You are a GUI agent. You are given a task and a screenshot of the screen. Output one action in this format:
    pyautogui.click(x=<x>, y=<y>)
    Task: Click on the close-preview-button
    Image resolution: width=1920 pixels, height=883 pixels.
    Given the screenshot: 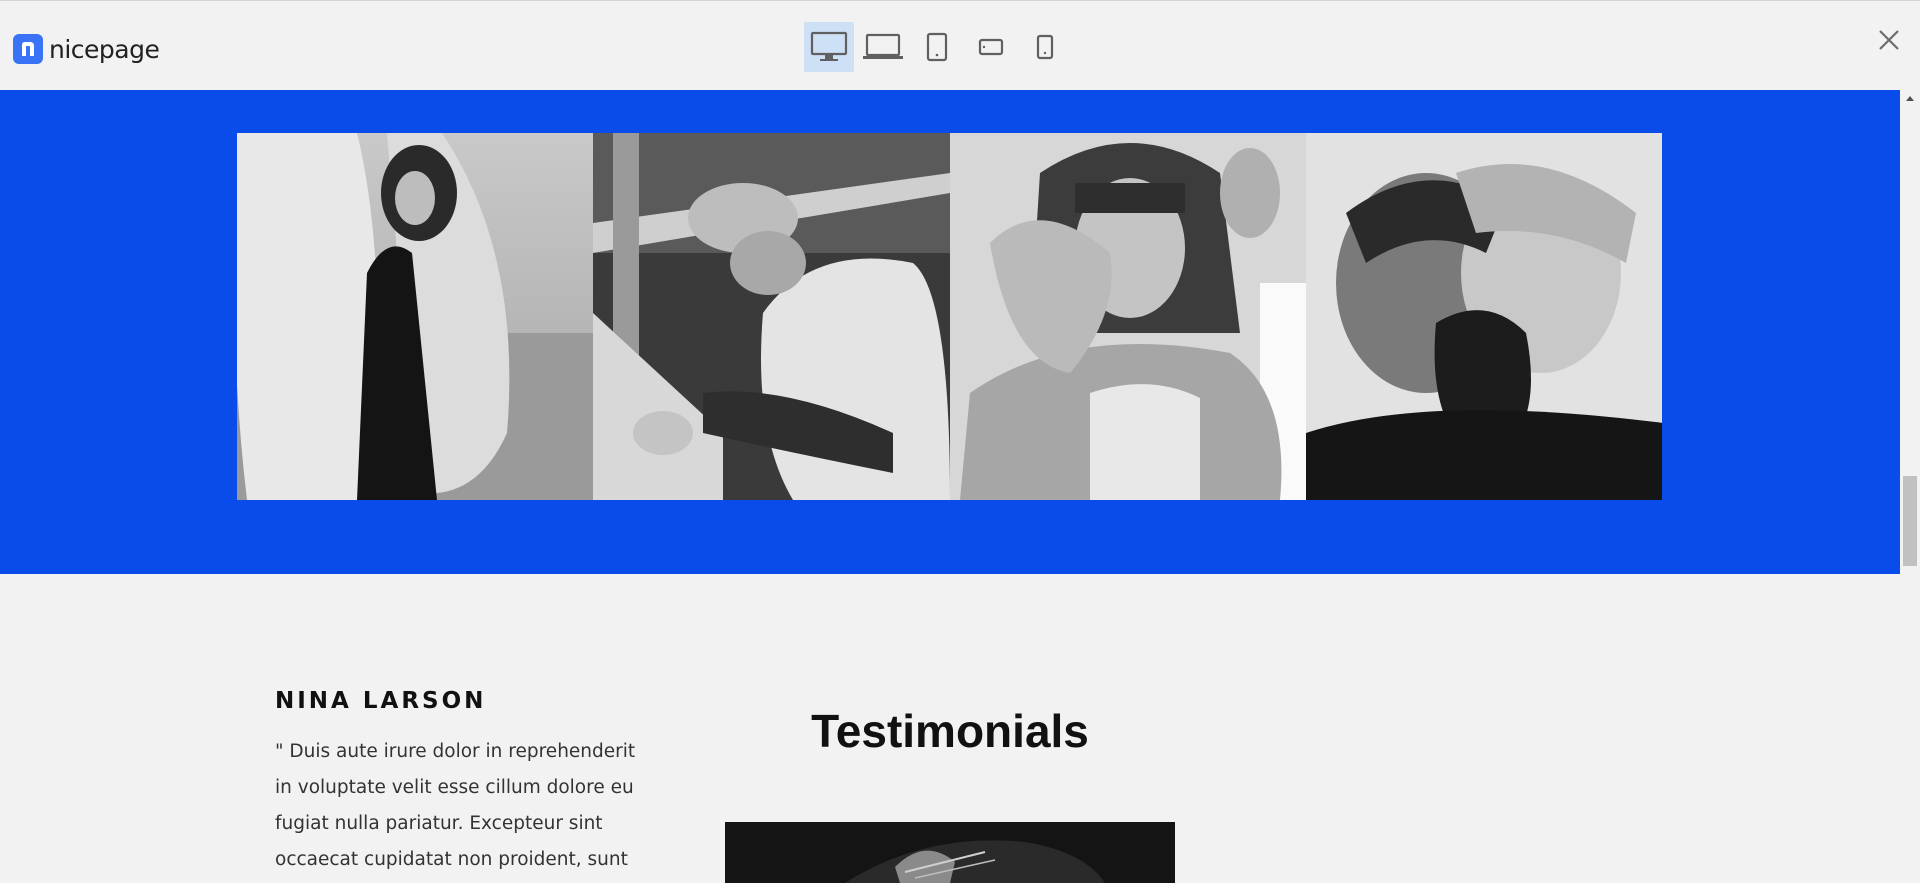 What is the action you would take?
    pyautogui.click(x=1889, y=40)
    